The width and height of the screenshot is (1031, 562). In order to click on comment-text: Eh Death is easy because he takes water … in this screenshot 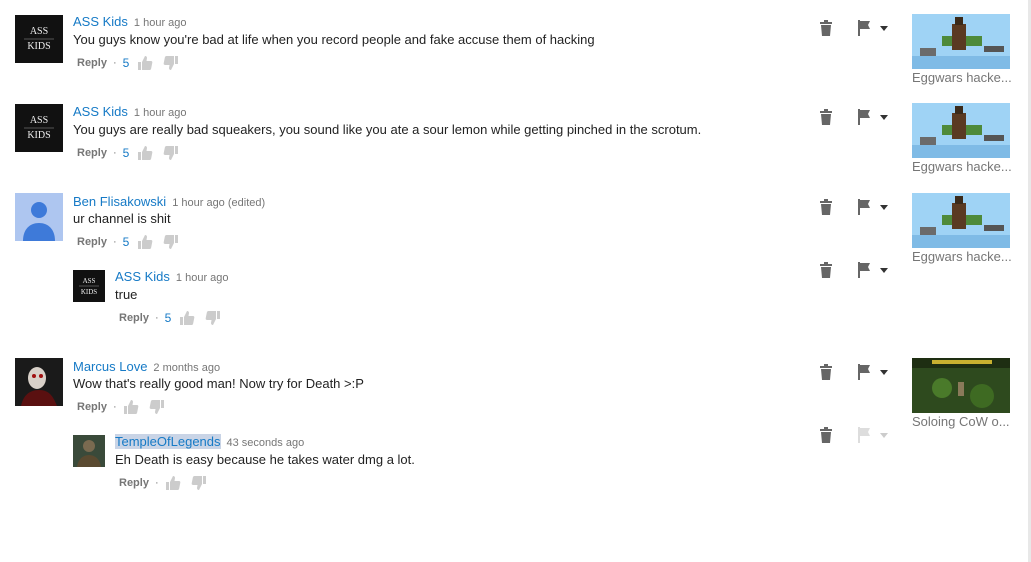, I will do `click(265, 459)`.